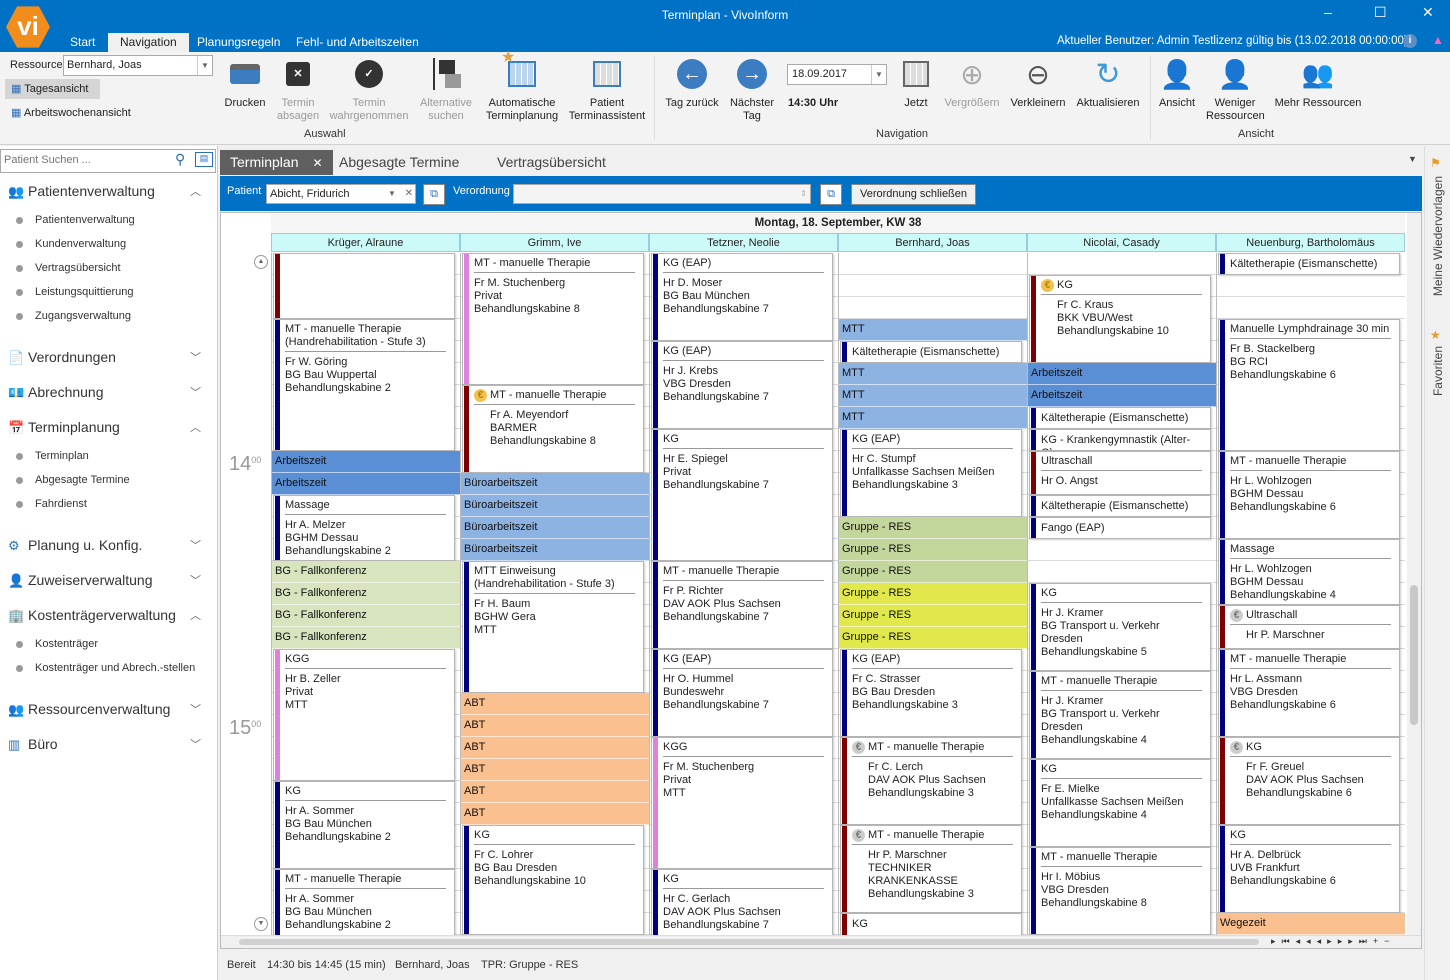 The height and width of the screenshot is (980, 1450). What do you see at coordinates (82, 42) in the screenshot?
I see `ribbon-tab-start: Start` at bounding box center [82, 42].